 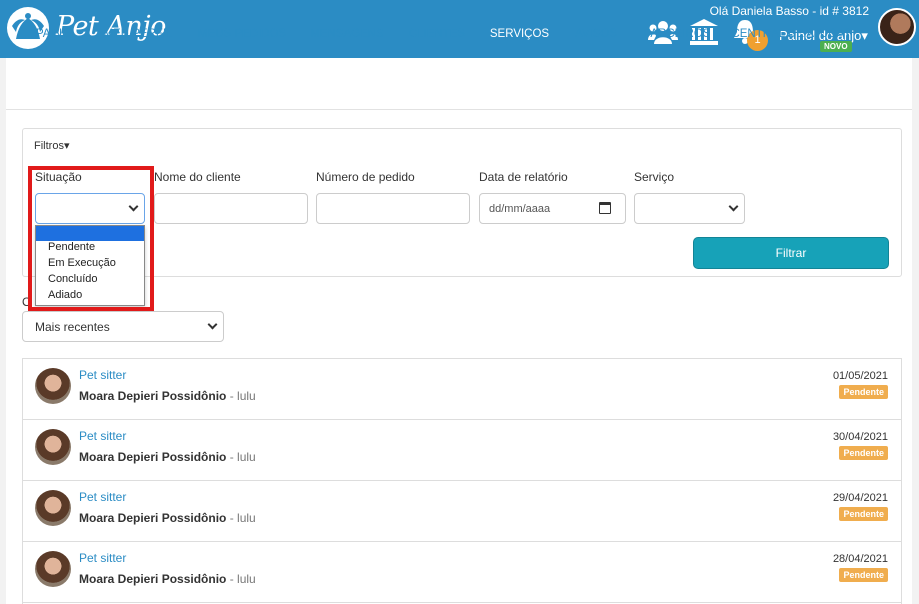 I want to click on cliente-label: Nome do cliente, so click(x=197, y=177).